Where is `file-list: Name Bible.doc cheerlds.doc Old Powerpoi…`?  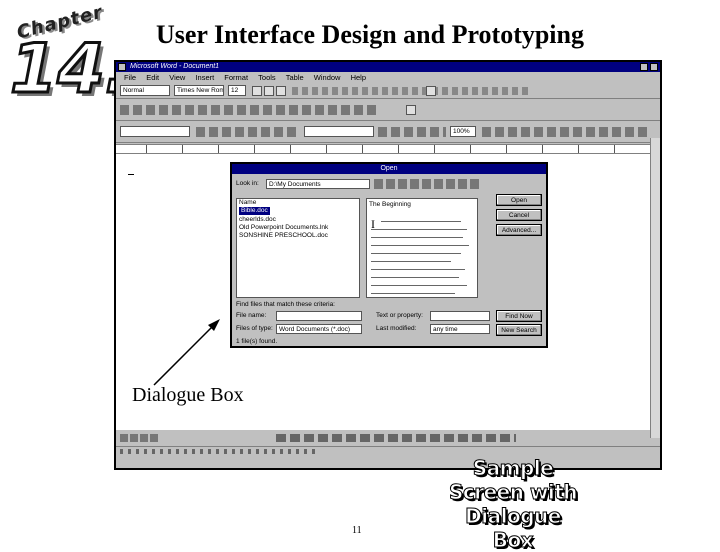
file-list: Name Bible.doc cheerlds.doc Old Powerpoi… is located at coordinates (298, 248).